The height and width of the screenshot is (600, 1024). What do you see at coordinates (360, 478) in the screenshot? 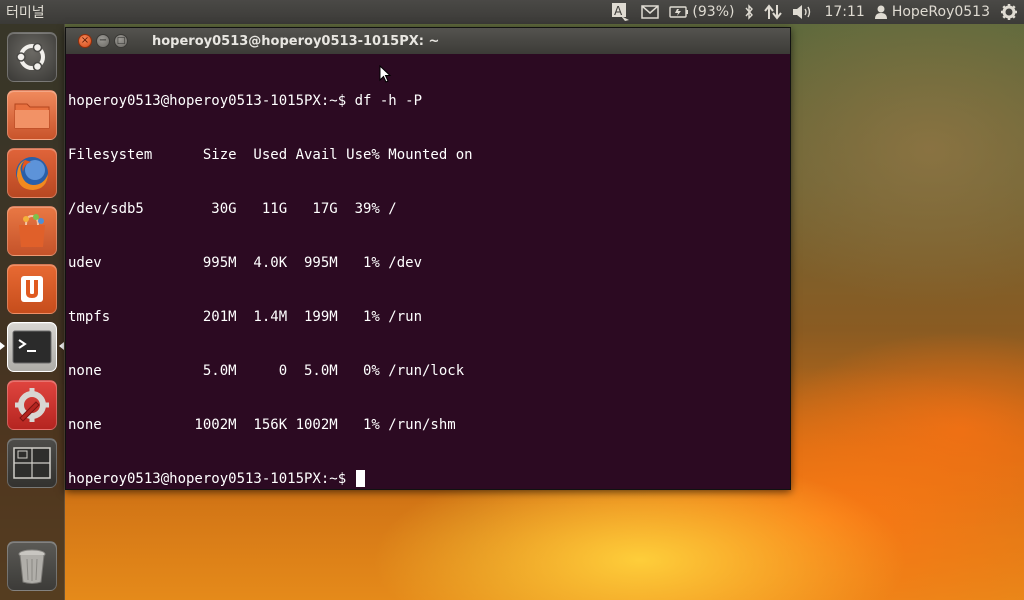
I see `text-cursor` at bounding box center [360, 478].